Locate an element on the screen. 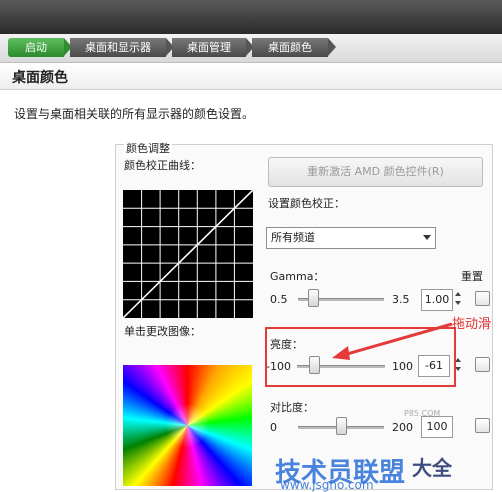 Image resolution: width=502 pixels, height=492 pixels. gamma-min-label: 0.5 is located at coordinates (279, 299).